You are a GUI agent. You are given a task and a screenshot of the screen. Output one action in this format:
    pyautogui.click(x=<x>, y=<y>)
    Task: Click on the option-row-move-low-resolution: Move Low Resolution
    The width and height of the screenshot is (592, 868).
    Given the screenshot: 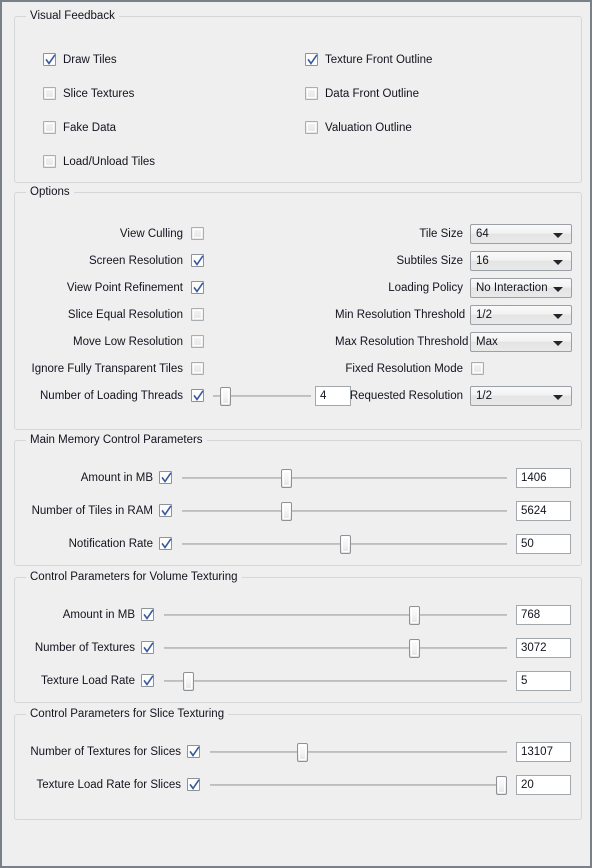 What is the action you would take?
    pyautogui.click(x=115, y=342)
    